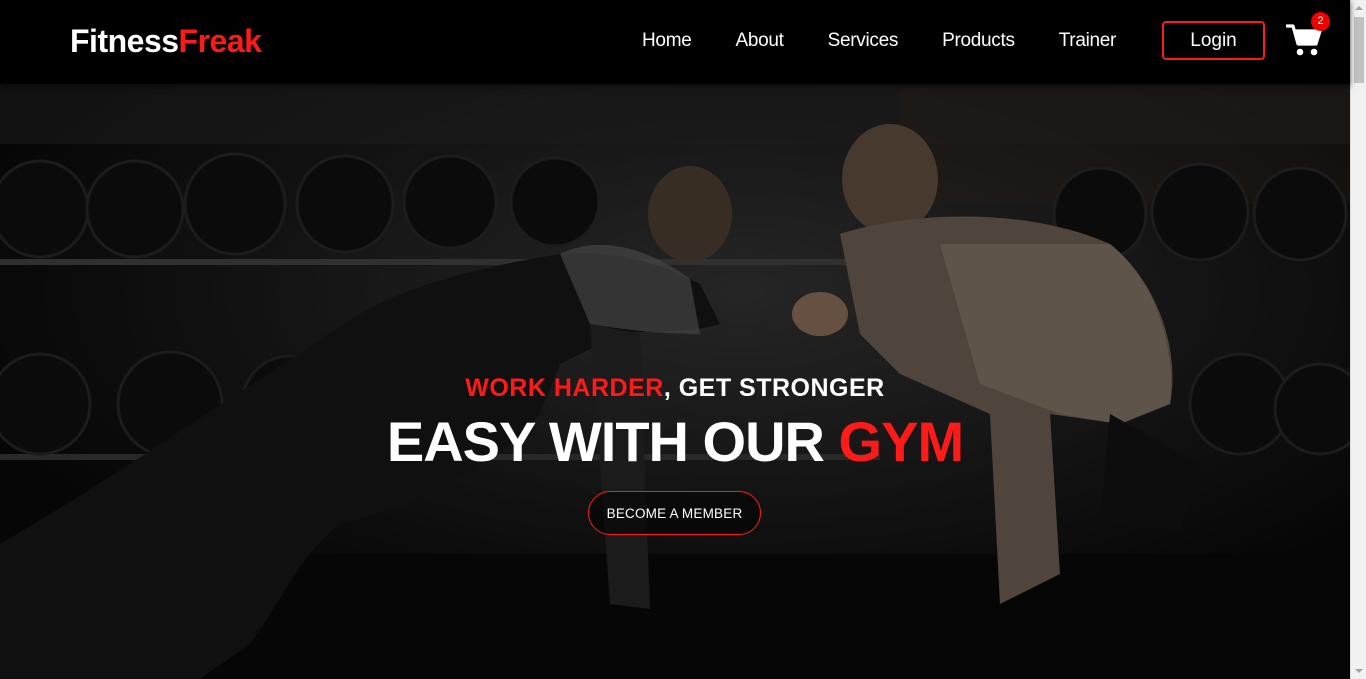 Image resolution: width=1366 pixels, height=679 pixels. Describe the element at coordinates (1088, 41) in the screenshot. I see `nav-link-trainer: Trainer` at that location.